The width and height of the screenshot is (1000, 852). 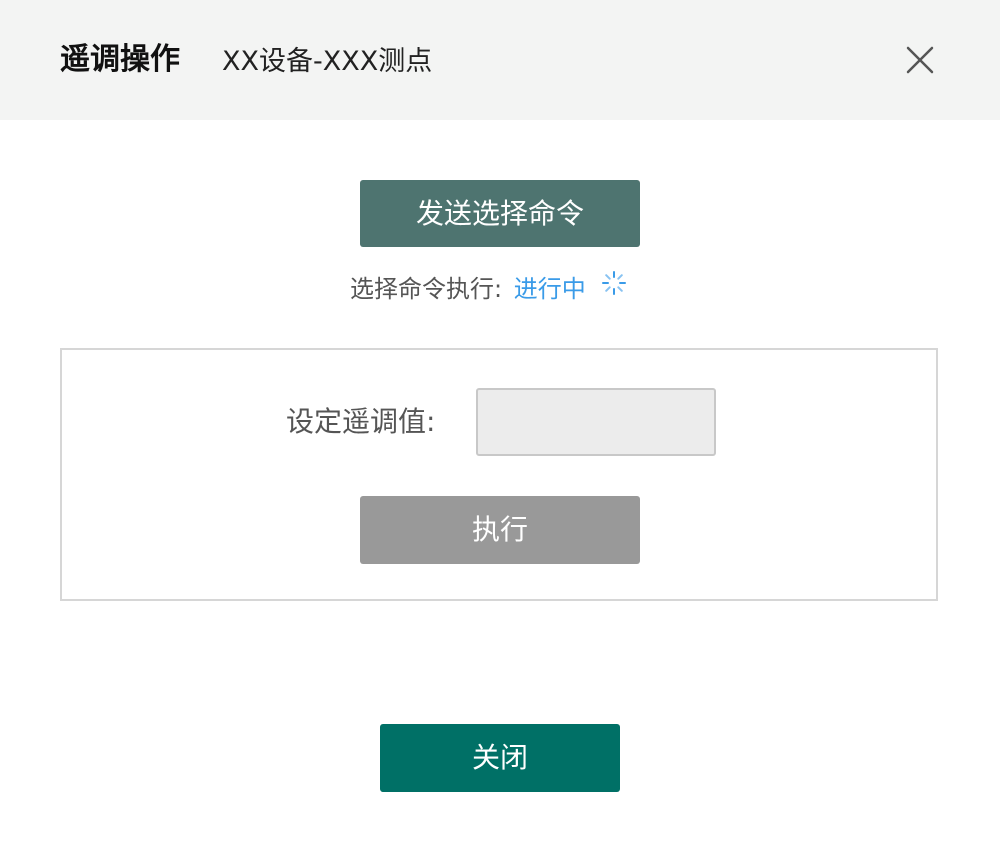 I want to click on setpoint-value-input, so click(x=596, y=422).